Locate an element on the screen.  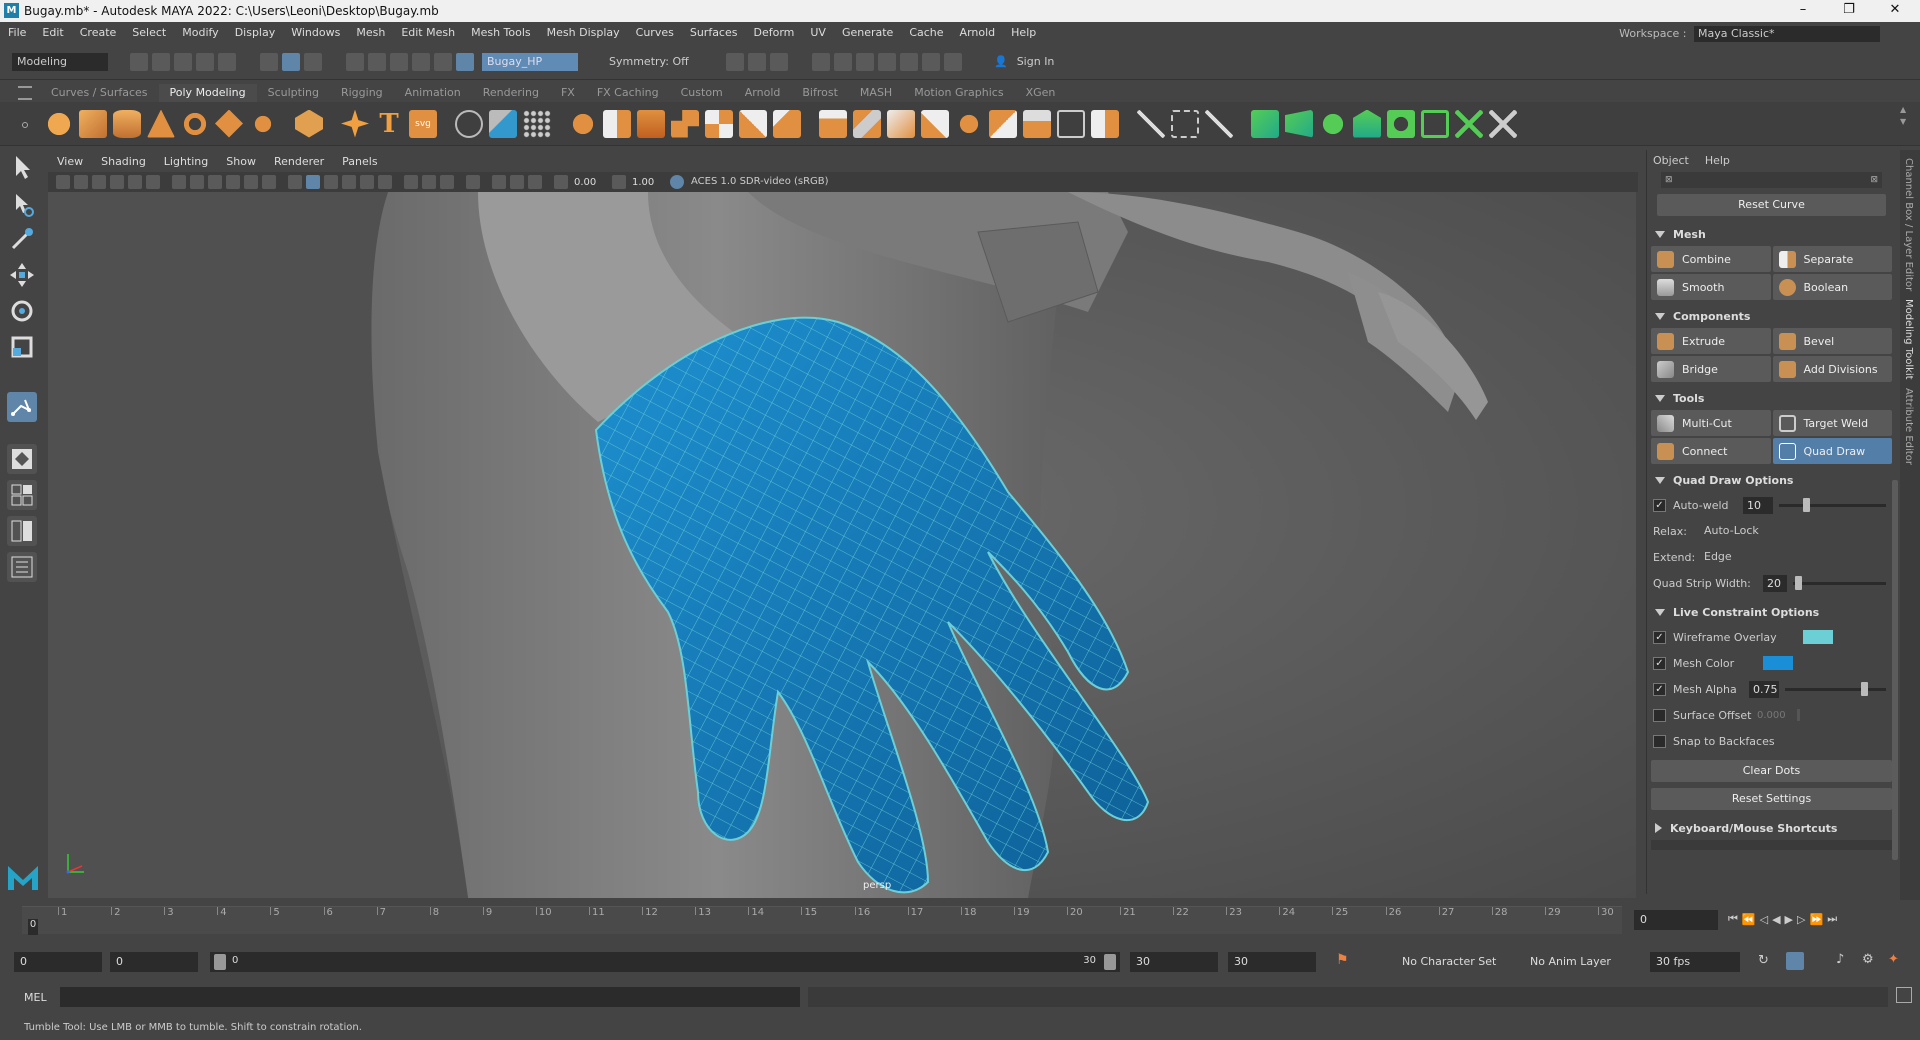
bevel-button: Bevel is located at coordinates (1832, 341).